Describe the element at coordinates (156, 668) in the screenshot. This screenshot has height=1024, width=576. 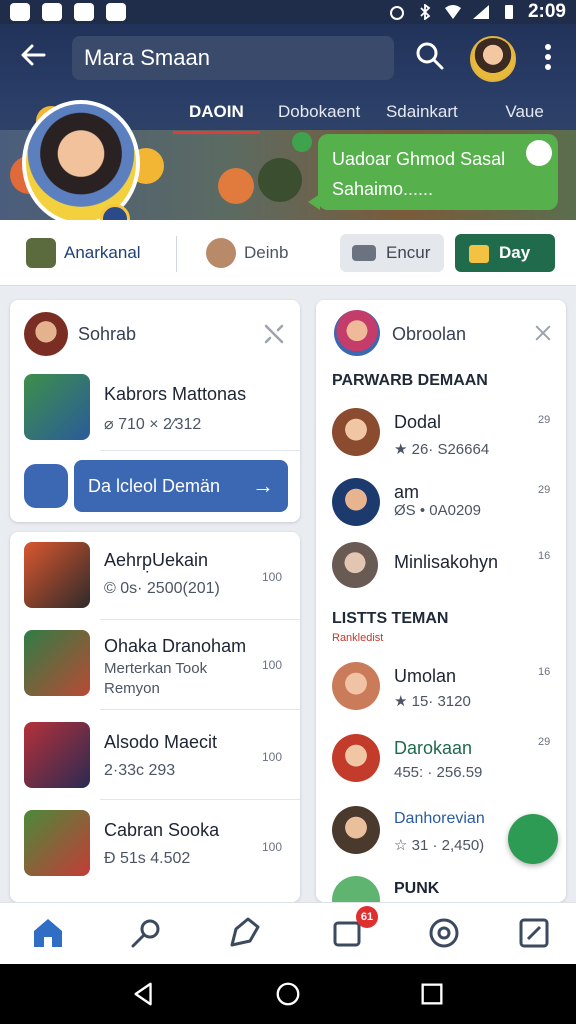
I see `item-meta: Merterkan Took` at that location.